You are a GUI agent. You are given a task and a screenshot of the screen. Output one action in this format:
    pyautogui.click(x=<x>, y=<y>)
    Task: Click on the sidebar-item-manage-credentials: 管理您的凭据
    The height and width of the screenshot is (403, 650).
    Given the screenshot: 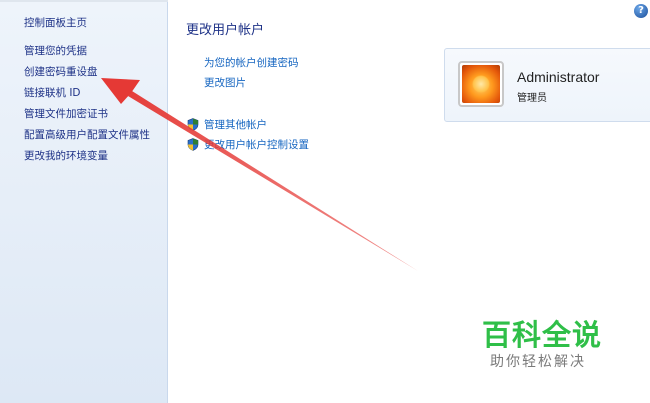 What is the action you would take?
    pyautogui.click(x=87, y=55)
    